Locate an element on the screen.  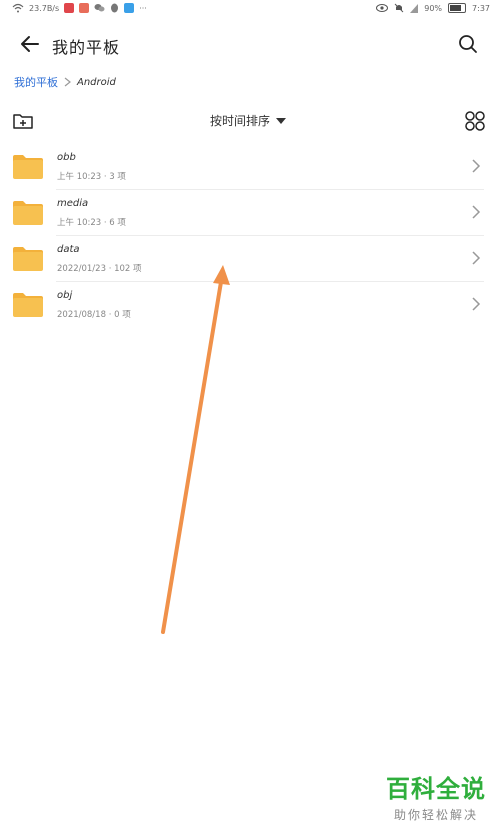
grid-view-button is located at coordinates (475, 121).